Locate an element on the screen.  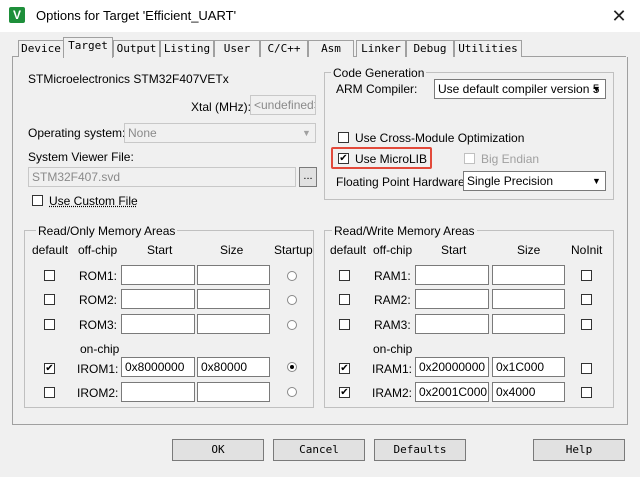
big-endian-checkbox is located at coordinates (469, 158).